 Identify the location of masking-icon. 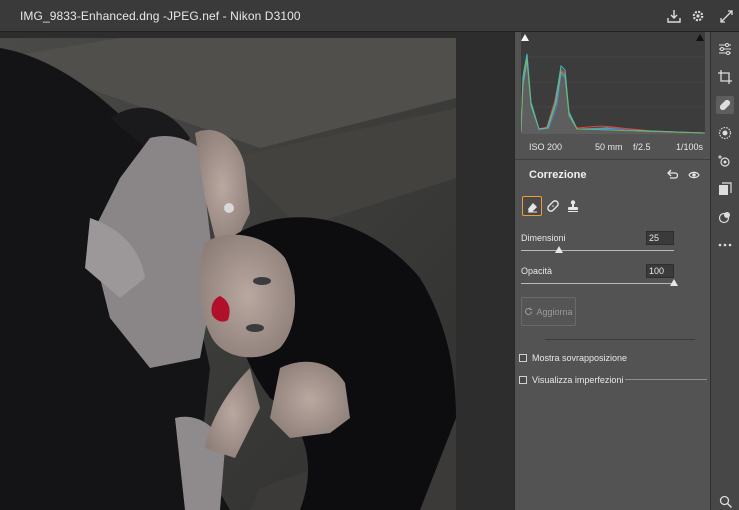
(725, 133).